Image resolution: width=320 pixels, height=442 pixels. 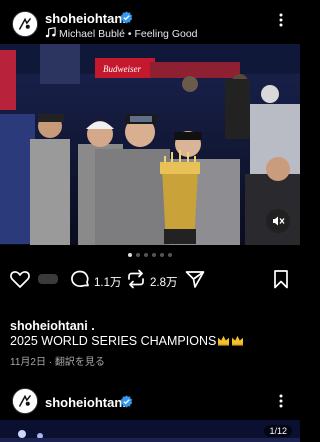 I want to click on see-translation-link: 翻訳を見る, so click(x=80, y=362).